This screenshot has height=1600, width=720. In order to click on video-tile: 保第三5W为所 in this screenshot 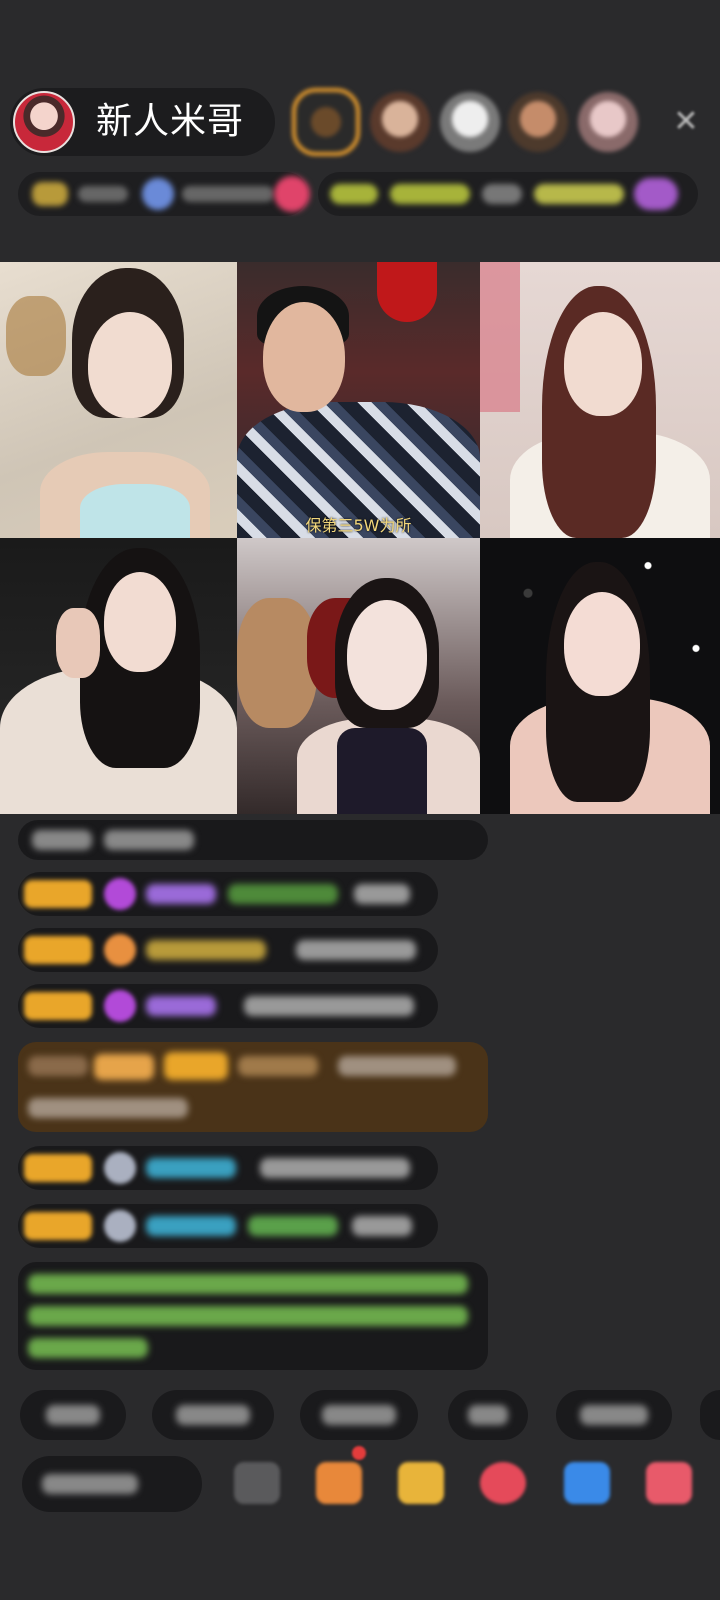, I will do `click(358, 400)`.